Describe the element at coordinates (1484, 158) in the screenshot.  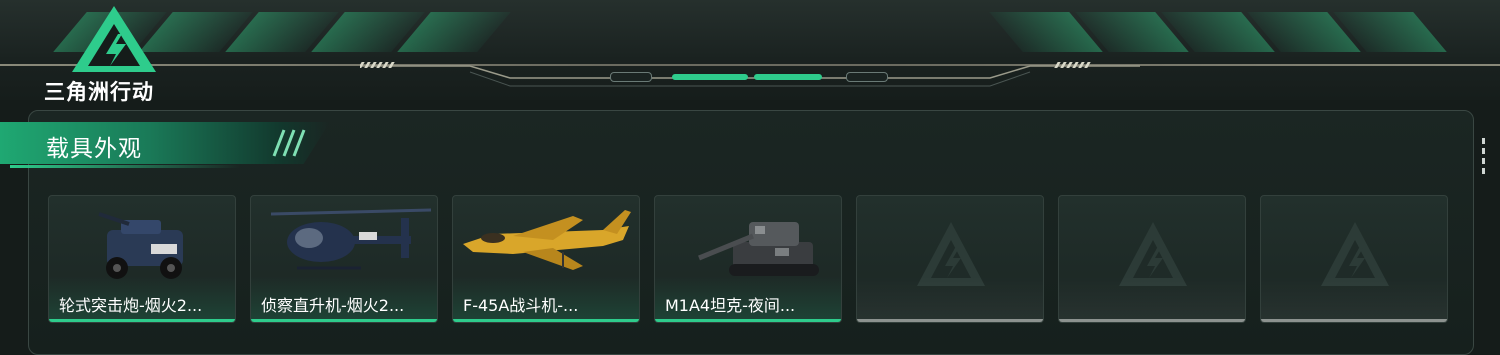
I see `scroll-indicator` at that location.